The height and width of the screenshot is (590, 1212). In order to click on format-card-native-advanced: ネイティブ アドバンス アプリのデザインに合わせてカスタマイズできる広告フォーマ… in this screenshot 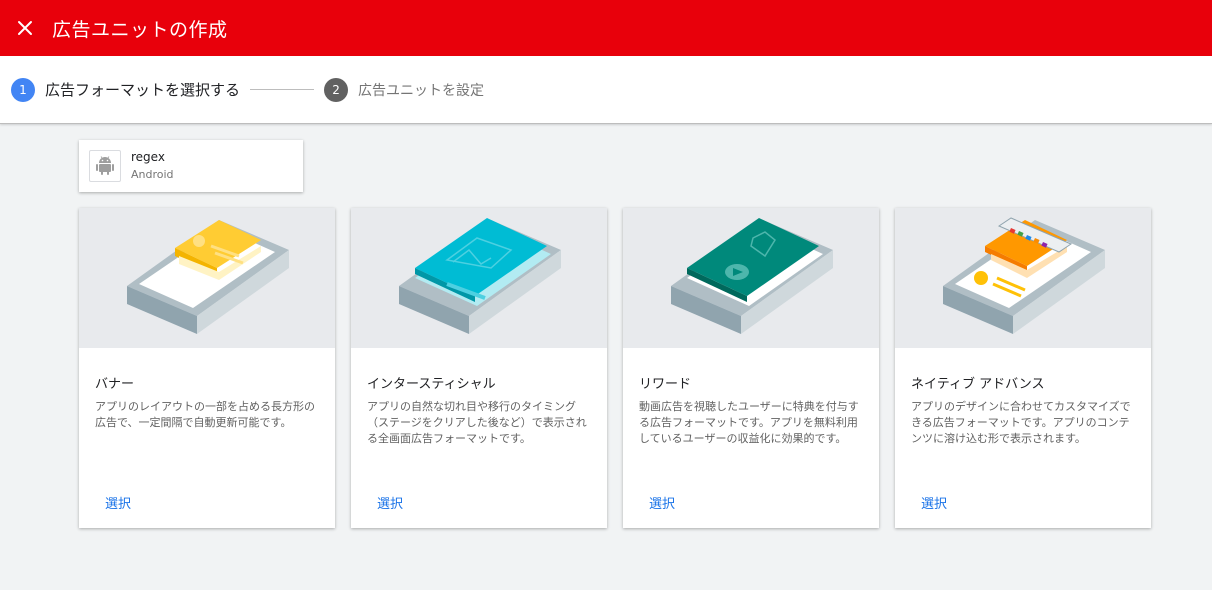, I will do `click(1023, 368)`.